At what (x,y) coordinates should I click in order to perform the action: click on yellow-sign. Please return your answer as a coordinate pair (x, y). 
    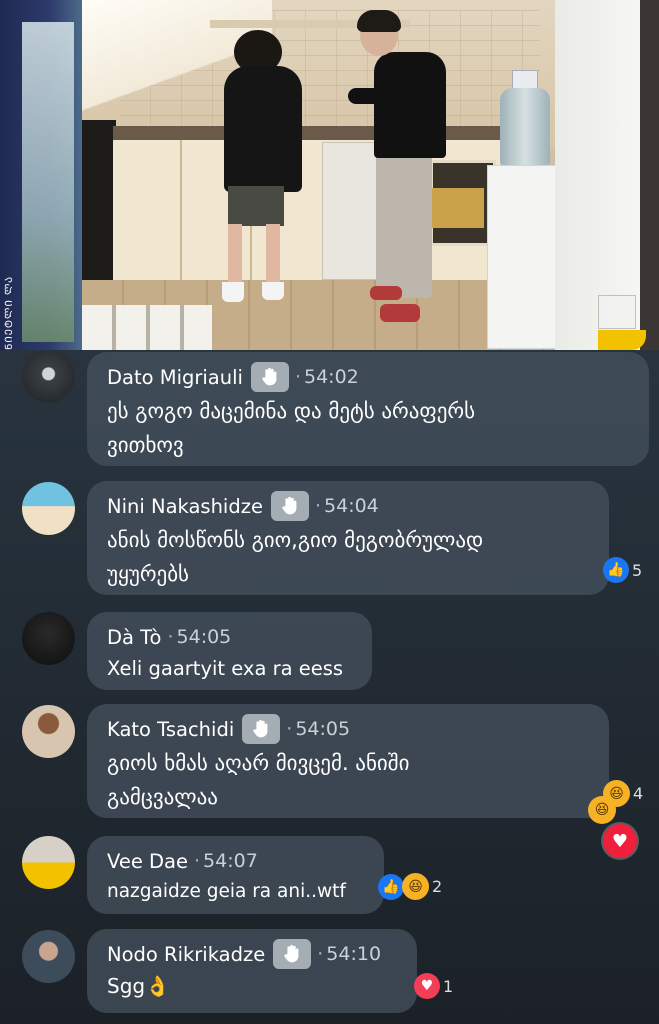
    Looking at the image, I should click on (622, 340).